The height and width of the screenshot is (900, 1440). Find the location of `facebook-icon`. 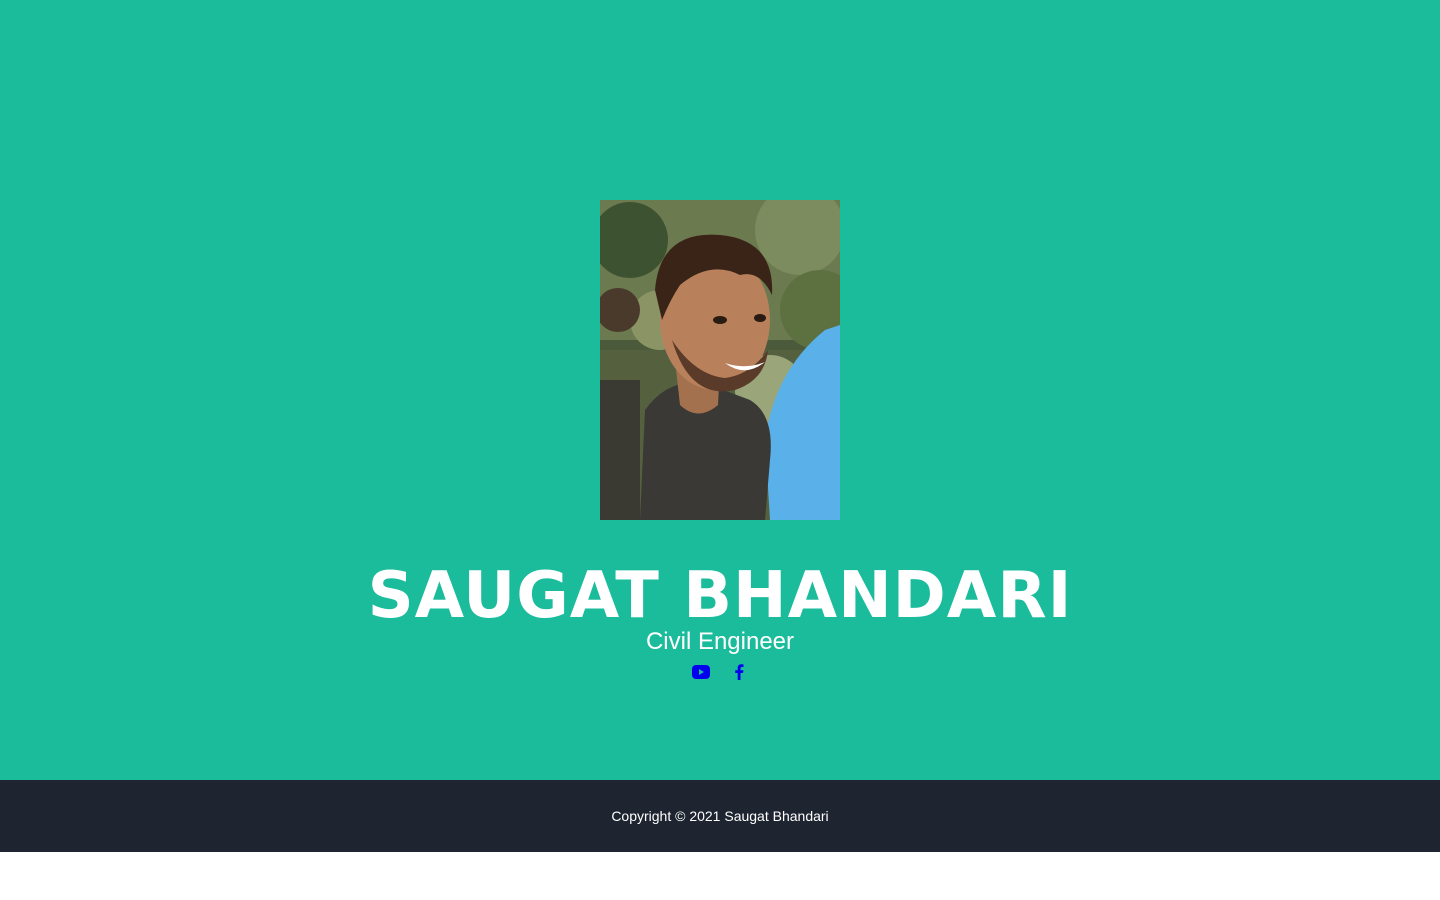

facebook-icon is located at coordinates (739, 672).